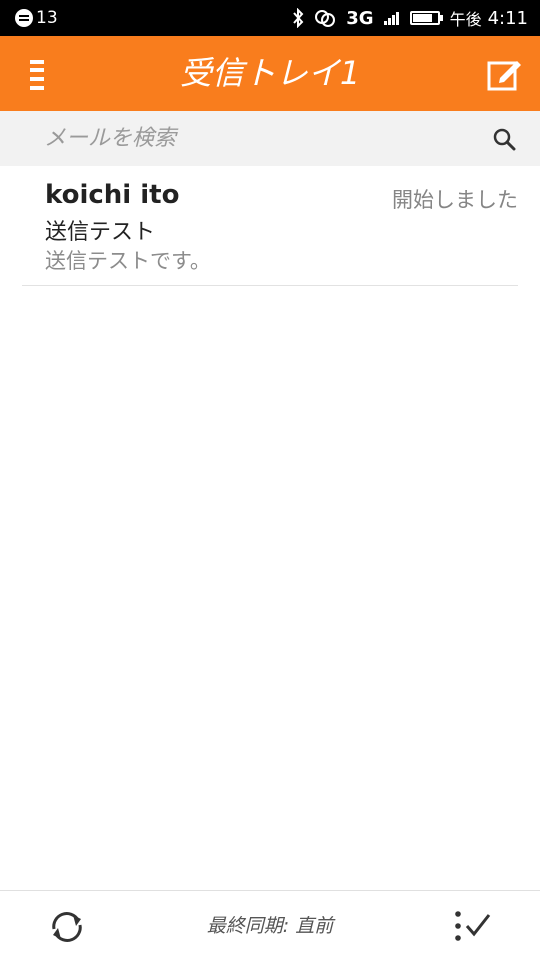 This screenshot has height=961, width=540. Describe the element at coordinates (298, 18) in the screenshot. I see `bluetooth-icon` at that location.